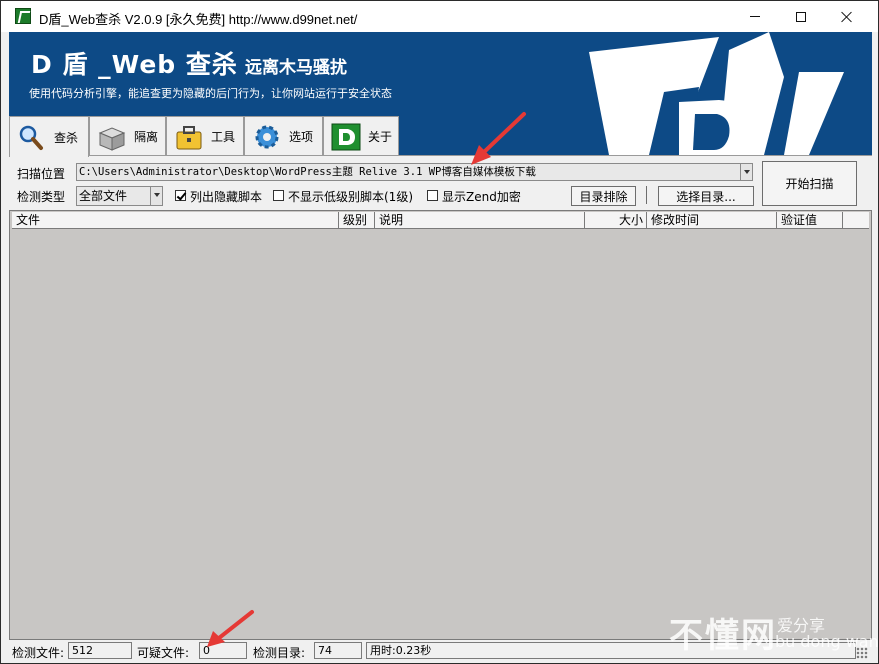  I want to click on banner-subtitle: 使用代码分析引擎，能追查更为隐藏的后门行为，让你网站运行于安全状态, so click(210, 93).